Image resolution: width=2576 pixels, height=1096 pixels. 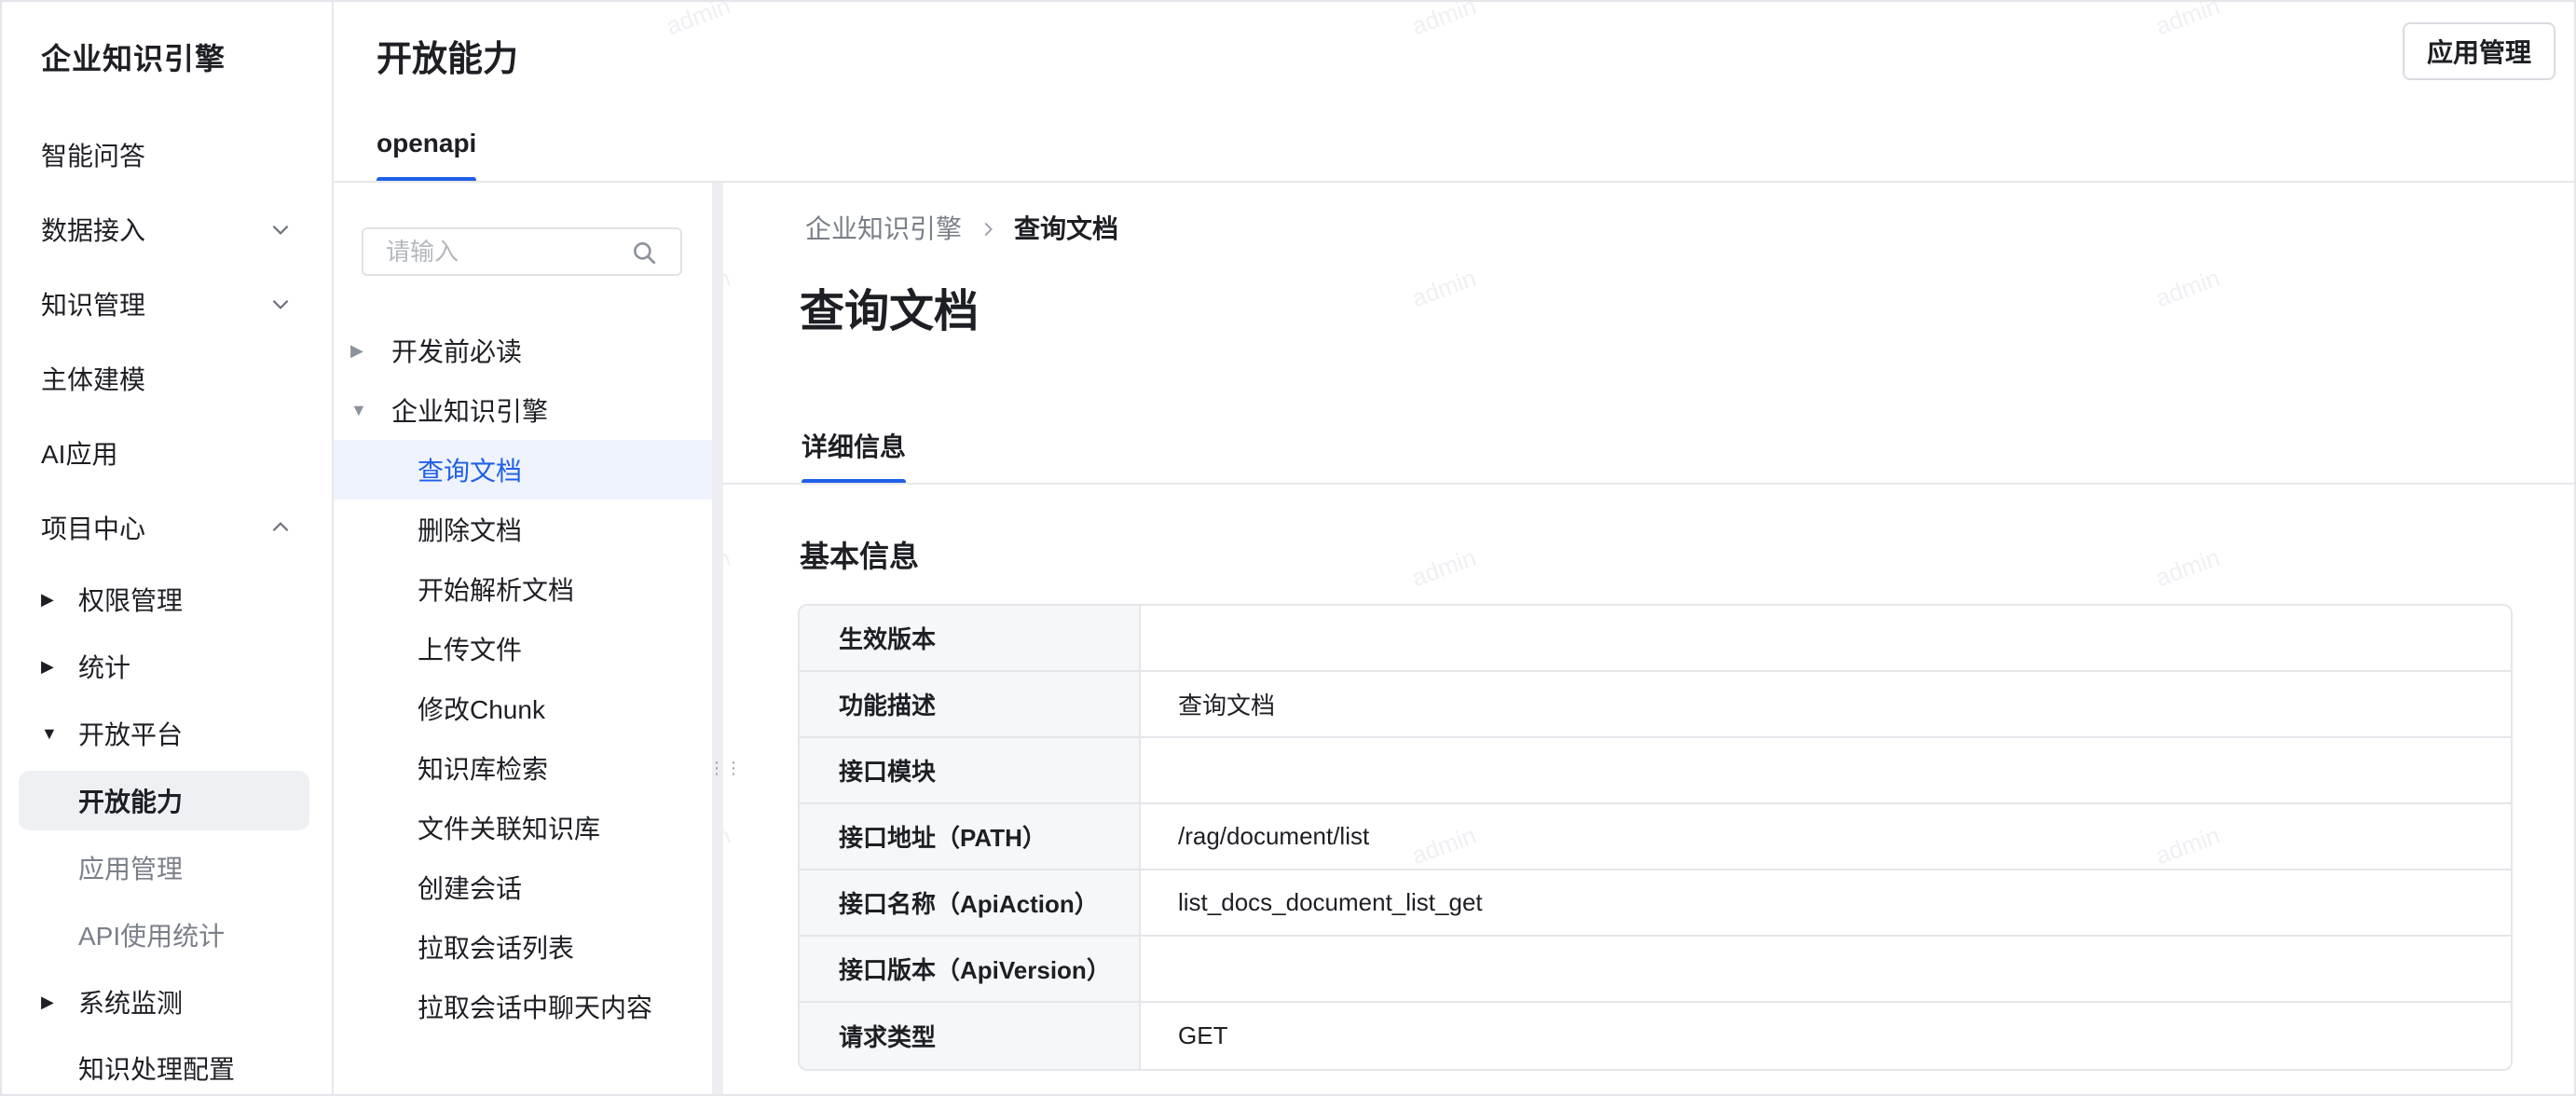 I want to click on nav-group-permissions: ▶ 权限管理, so click(x=171, y=599).